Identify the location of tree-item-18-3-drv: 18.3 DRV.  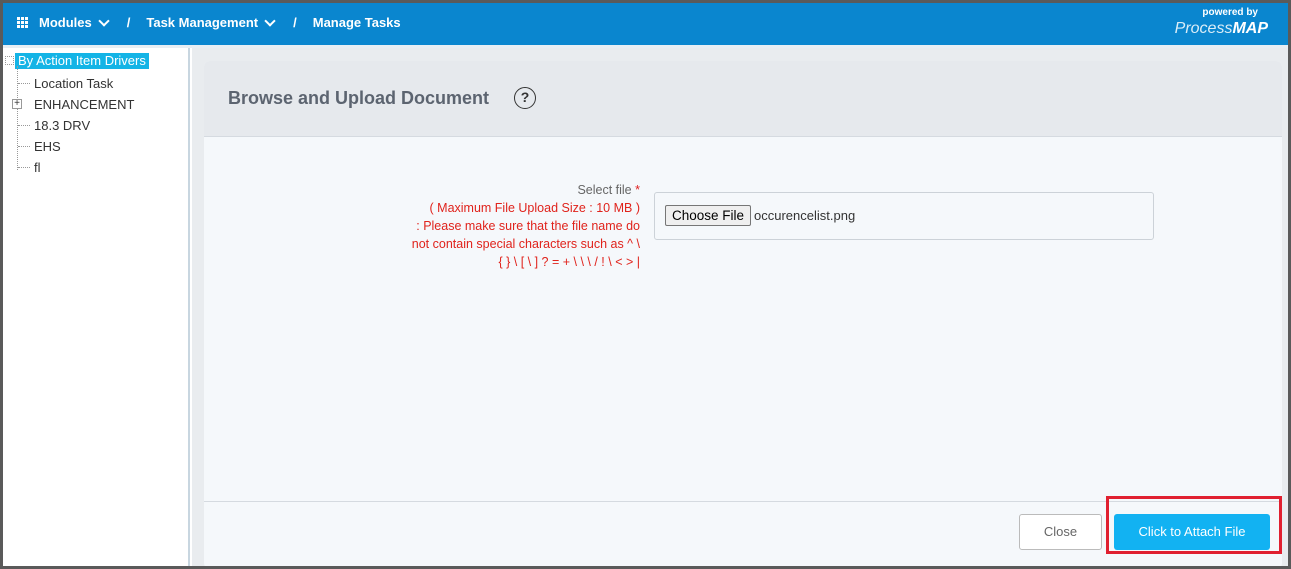
(62, 125).